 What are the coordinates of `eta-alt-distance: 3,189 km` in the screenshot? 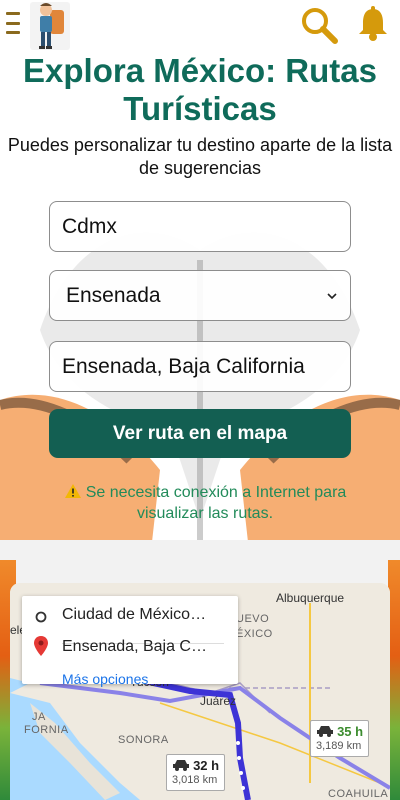 It's located at (339, 746).